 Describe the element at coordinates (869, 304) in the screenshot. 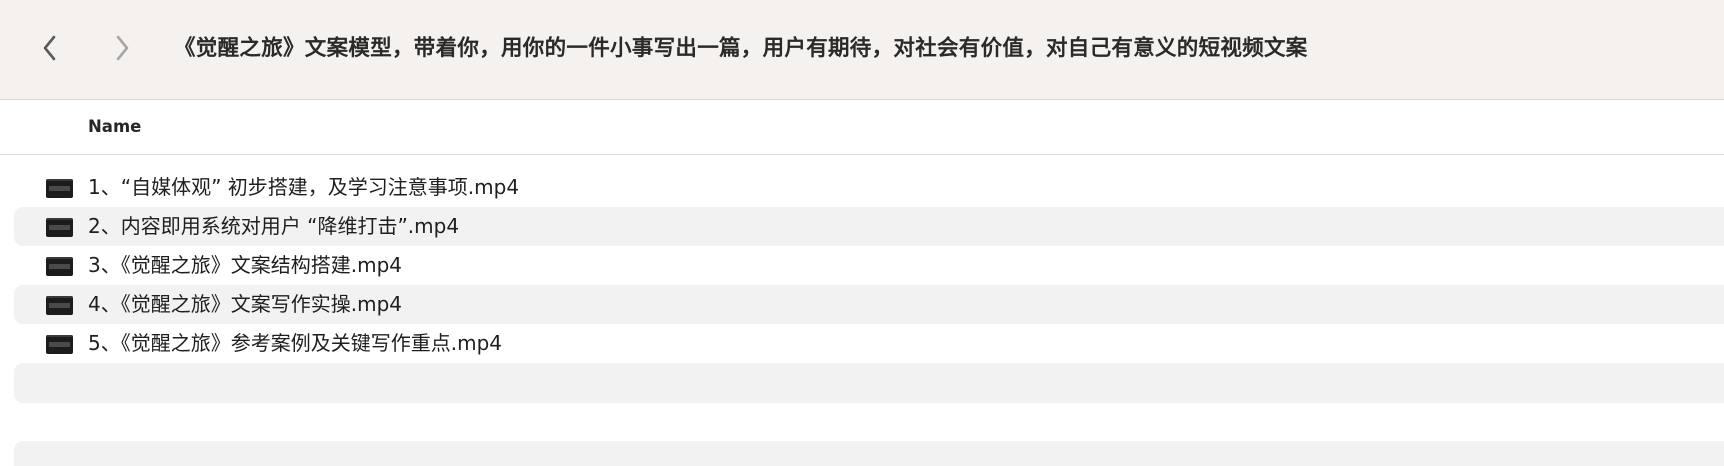

I see `file-row: 4、《觉醒之旅》文案写作实操.mp4` at that location.